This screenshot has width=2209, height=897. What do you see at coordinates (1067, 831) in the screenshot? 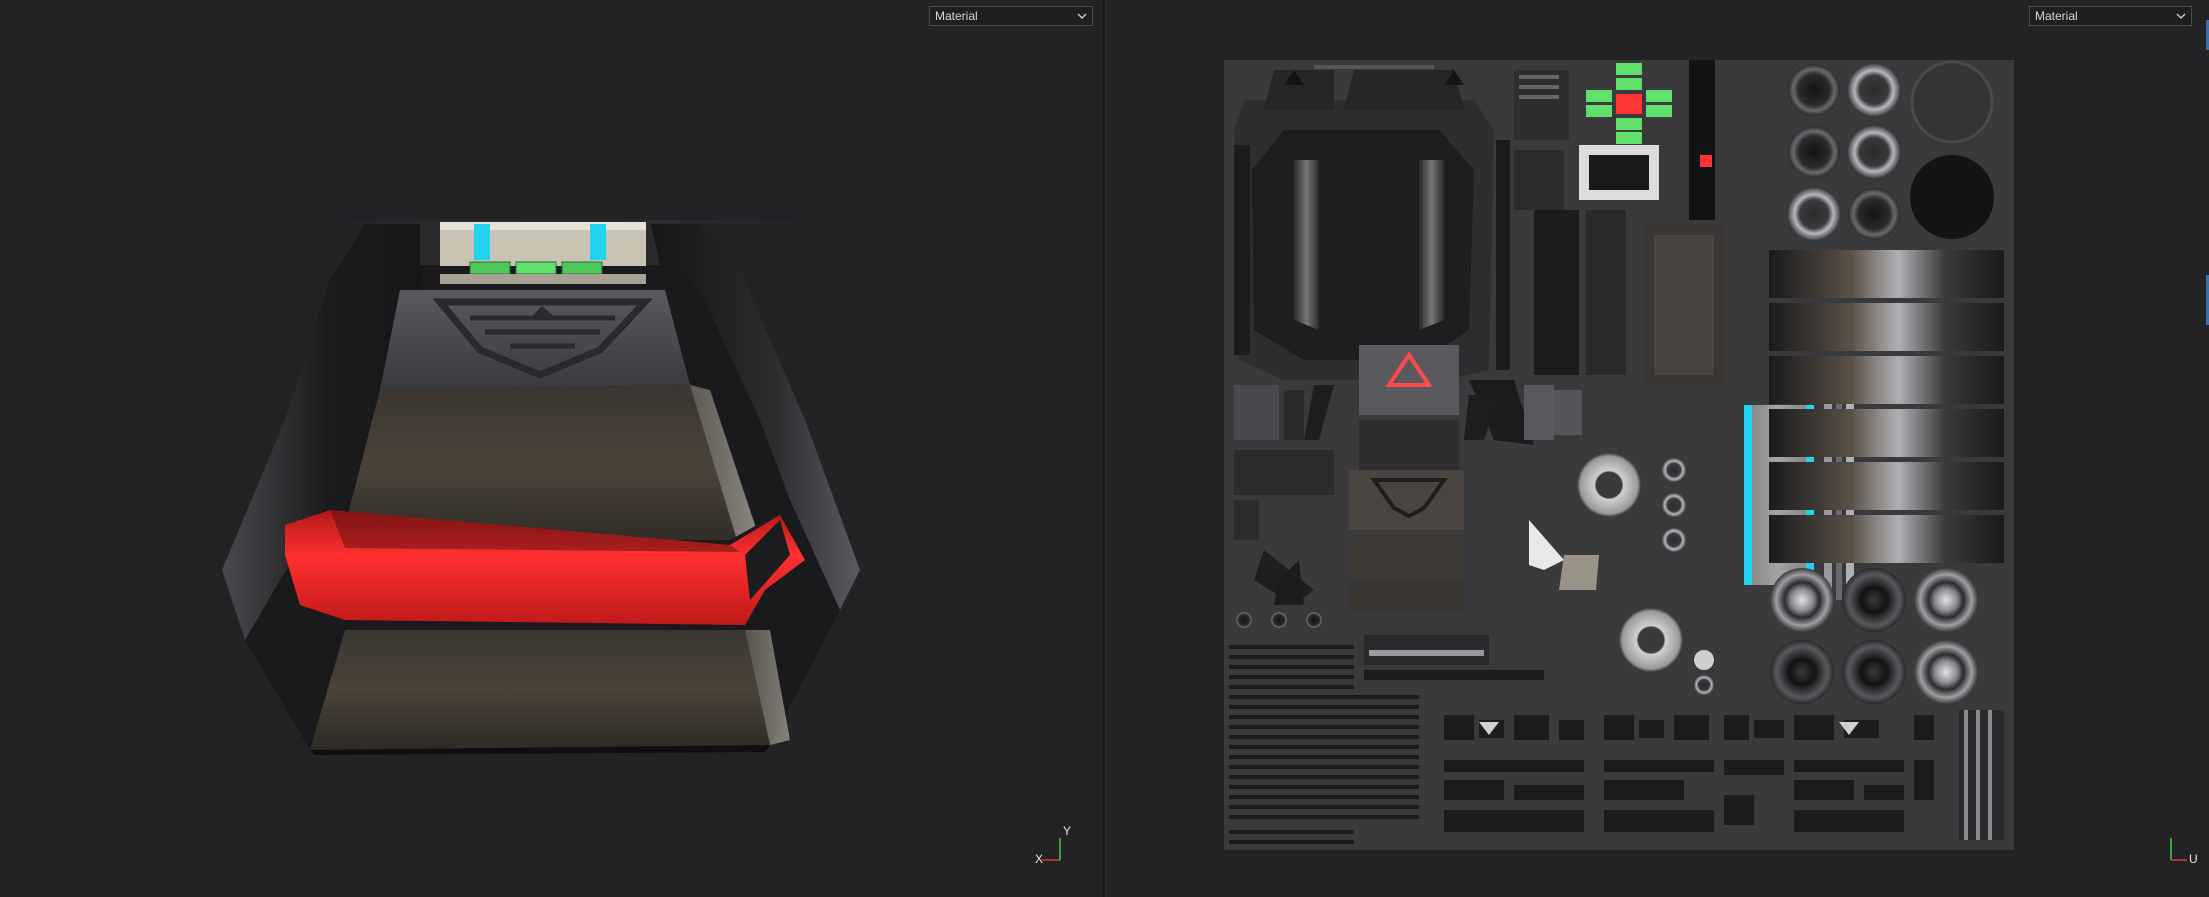
I see `axis-y-label: Y` at bounding box center [1067, 831].